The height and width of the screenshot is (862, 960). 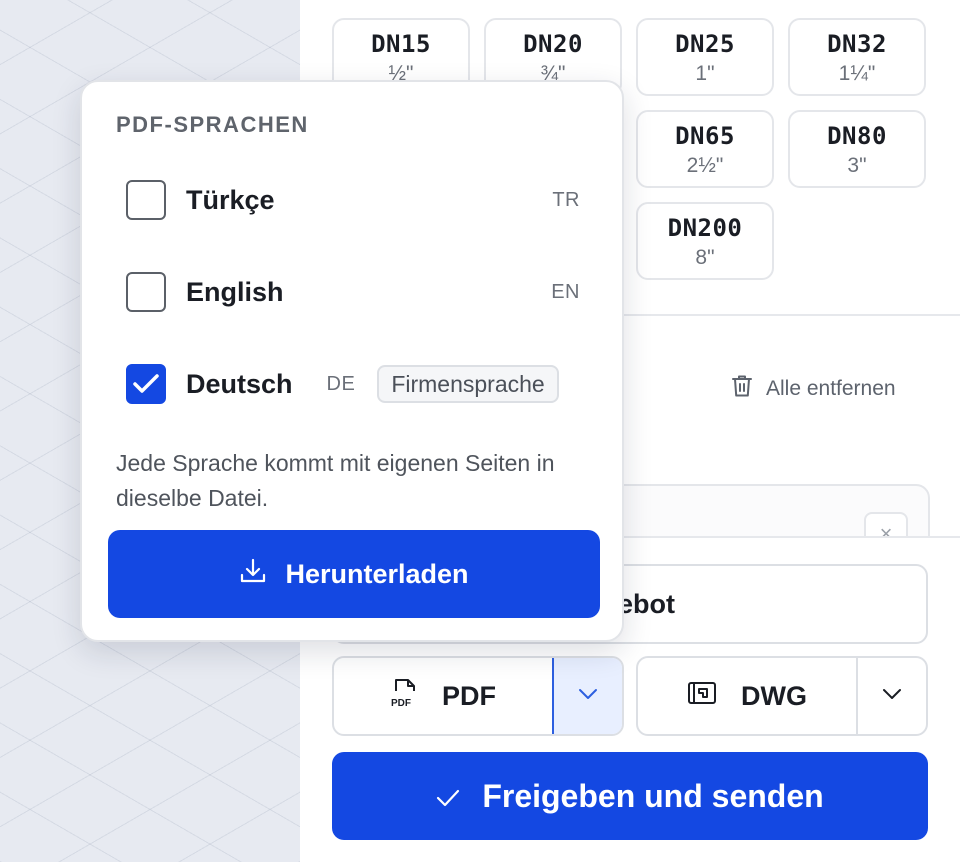 I want to click on size-chip-dn25: DN25 1", so click(x=705, y=57).